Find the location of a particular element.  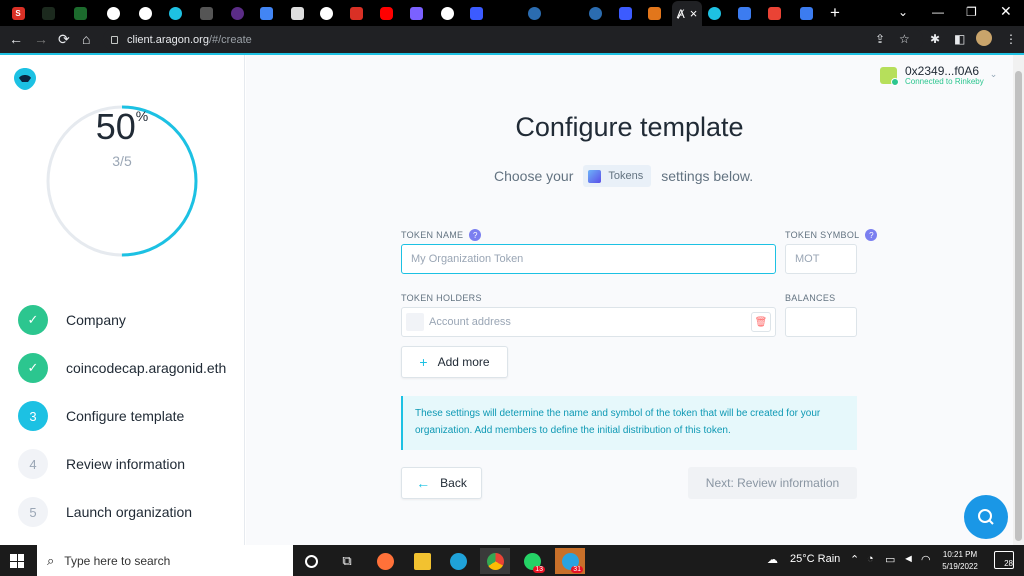

token-symbol-label-text: TOKEN SYMBOL is located at coordinates (822, 235).